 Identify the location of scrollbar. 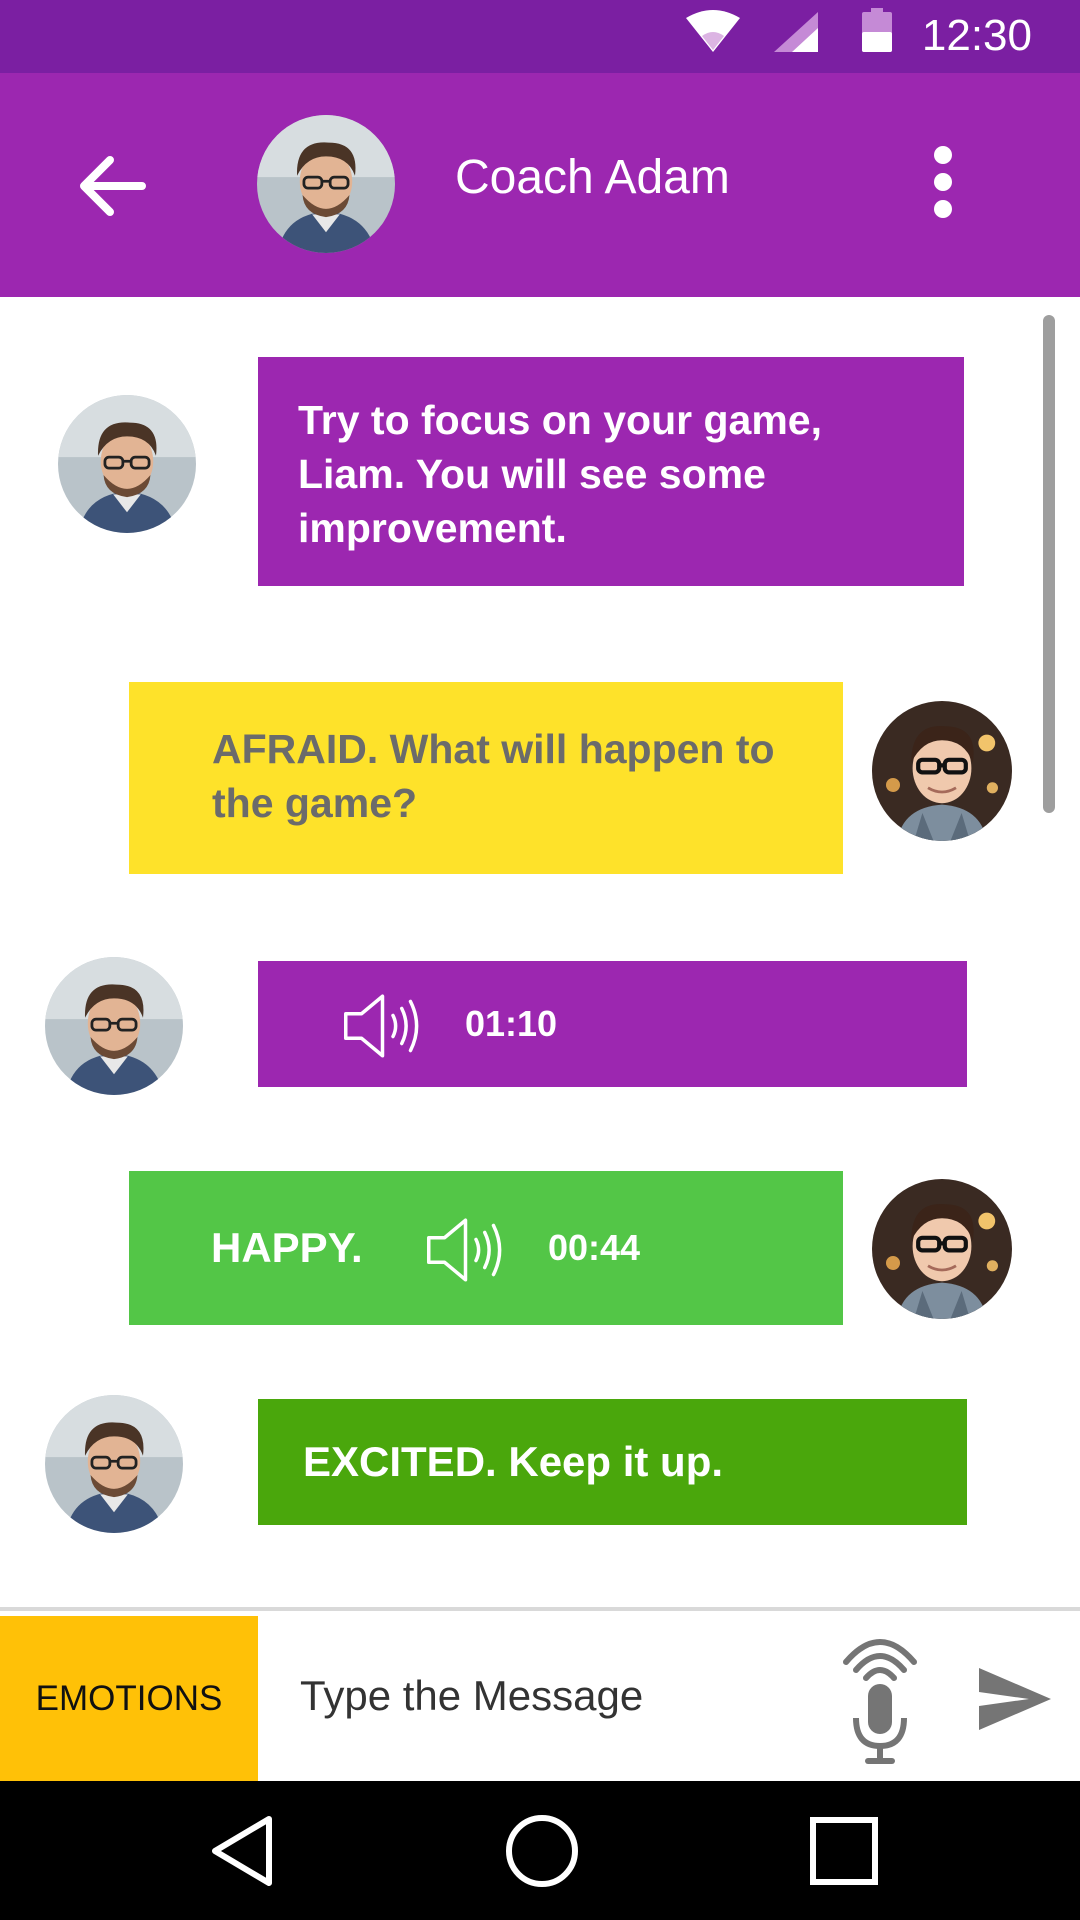
(1049, 564).